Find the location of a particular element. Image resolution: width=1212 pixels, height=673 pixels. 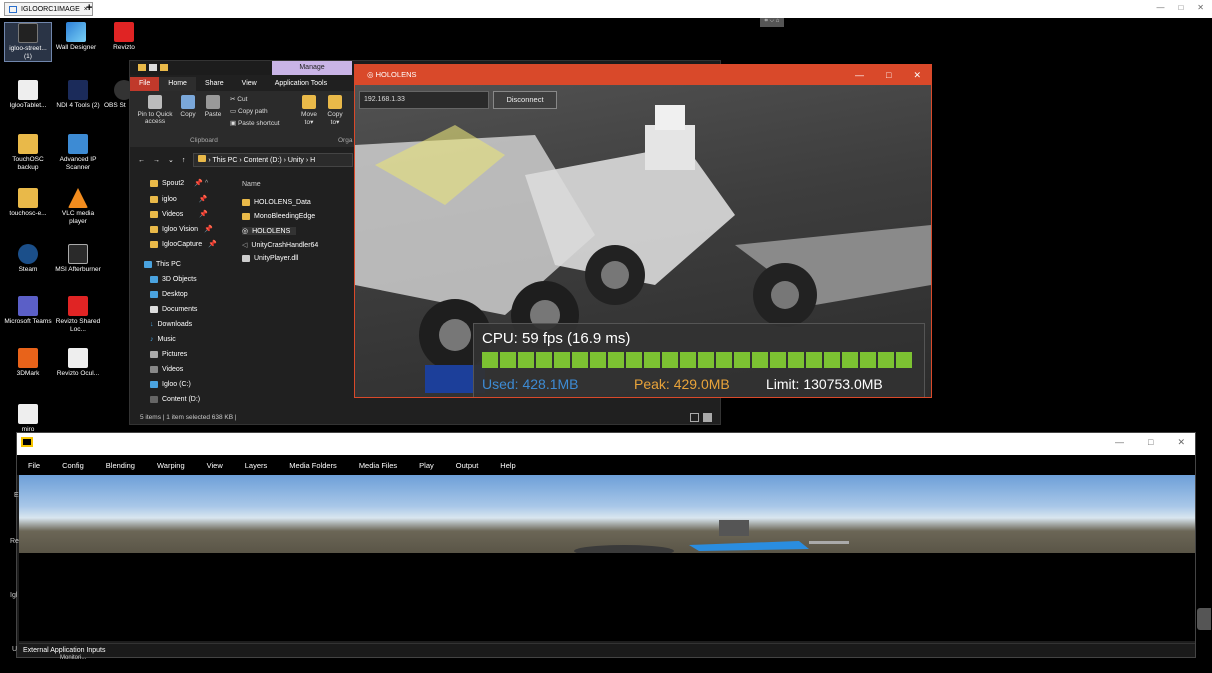

menu-media-folders: Media Folders is located at coordinates (313, 465).